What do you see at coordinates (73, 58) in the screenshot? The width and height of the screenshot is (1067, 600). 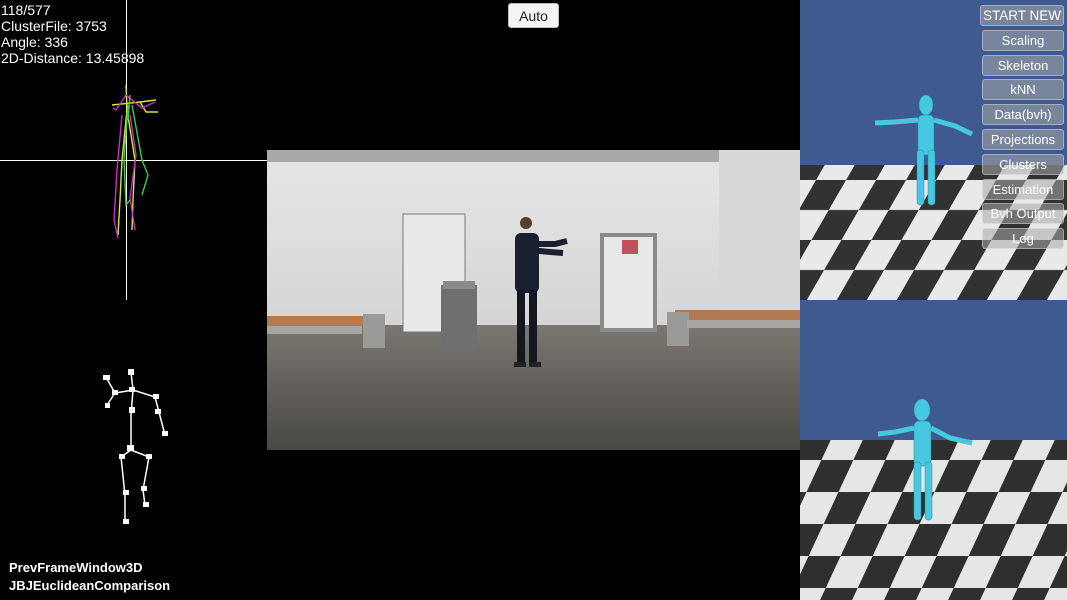 I see `distance-readout: 2D-Distance: 13.45898` at bounding box center [73, 58].